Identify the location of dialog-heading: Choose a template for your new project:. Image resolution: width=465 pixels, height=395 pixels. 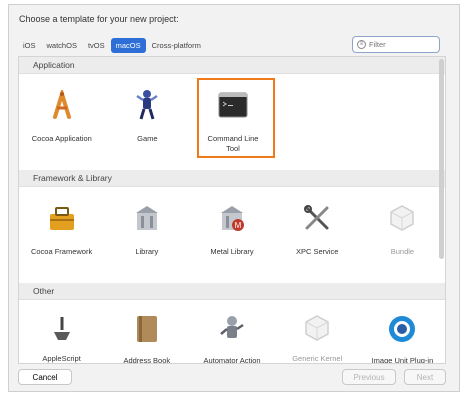
(99, 19).